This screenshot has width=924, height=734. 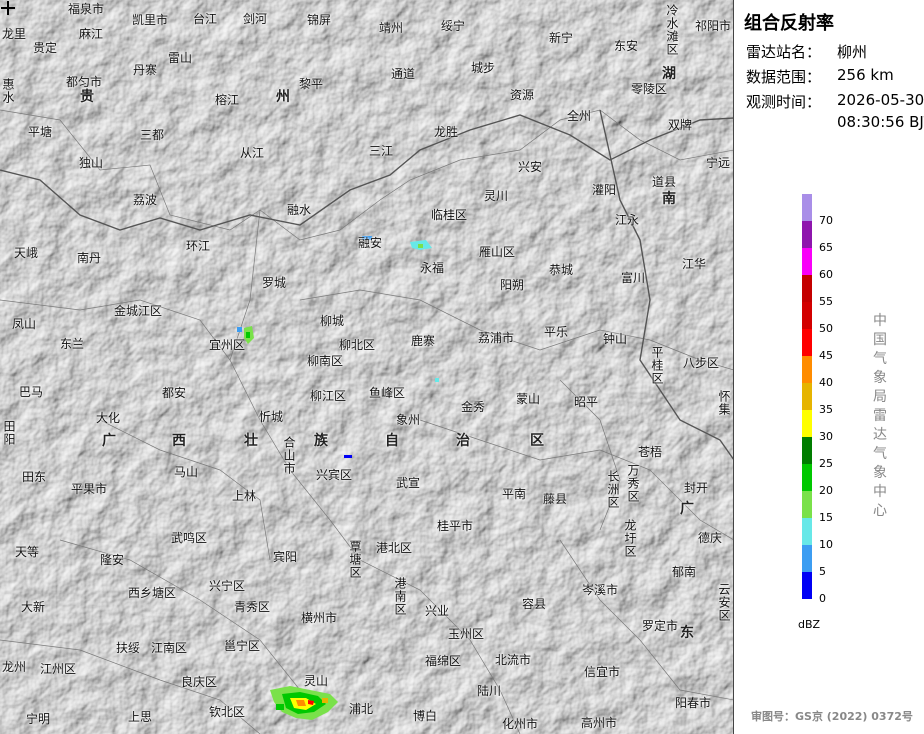 What do you see at coordinates (826, 382) in the screenshot?
I see `legend-tick-label: 40` at bounding box center [826, 382].